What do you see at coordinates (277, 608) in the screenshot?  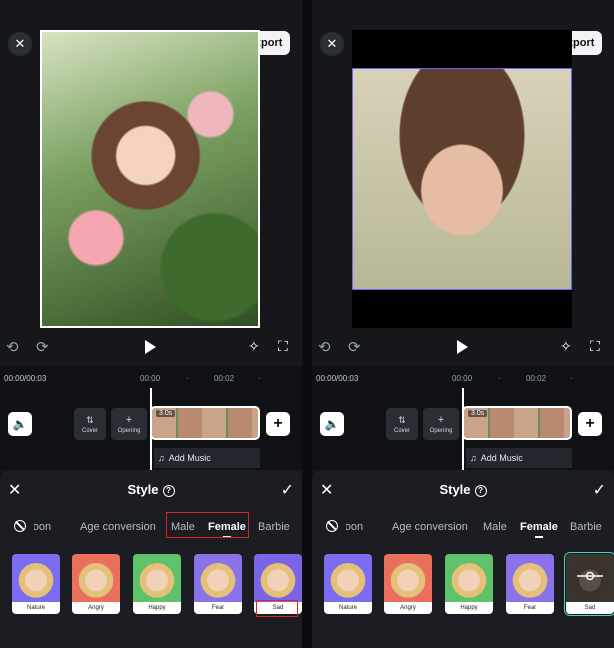 I see `highlight-box` at bounding box center [277, 608].